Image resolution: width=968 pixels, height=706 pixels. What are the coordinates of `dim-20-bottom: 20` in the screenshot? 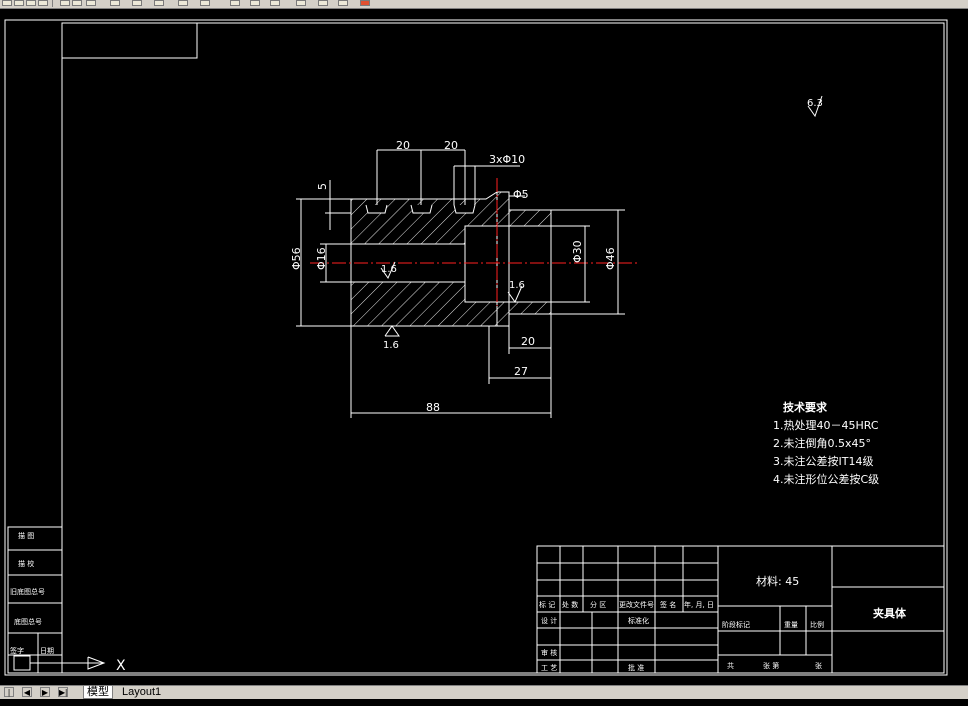 It's located at (528, 341).